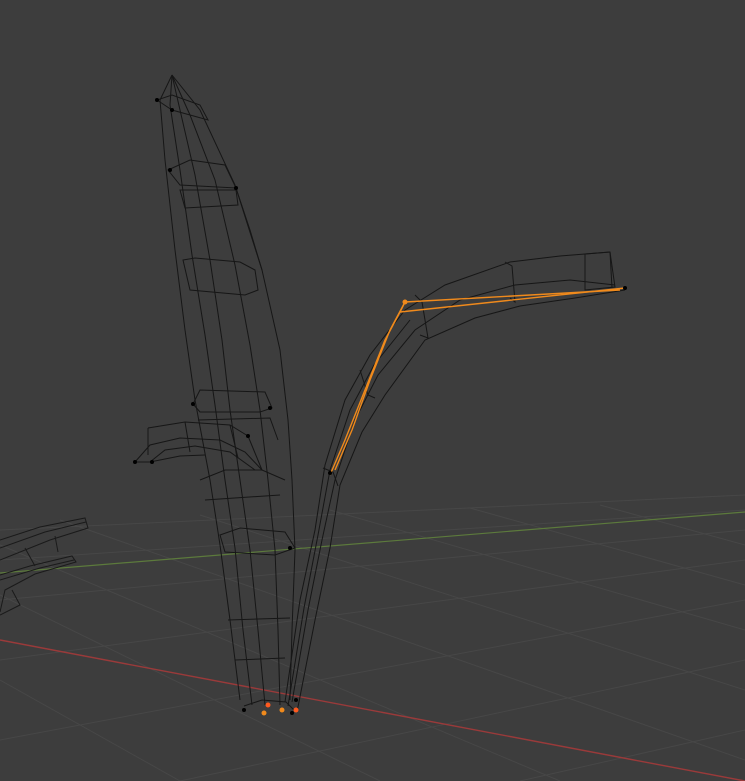  What do you see at coordinates (198, 446) in the screenshot?
I see `side-leaf-mesh` at bounding box center [198, 446].